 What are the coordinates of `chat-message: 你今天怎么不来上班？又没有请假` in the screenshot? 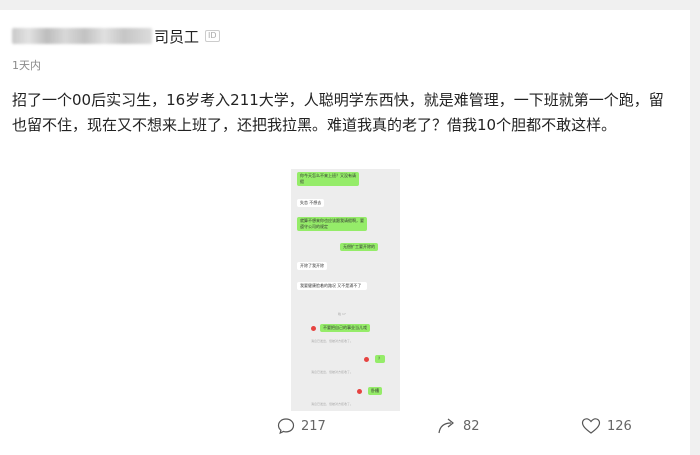 It's located at (328, 179).